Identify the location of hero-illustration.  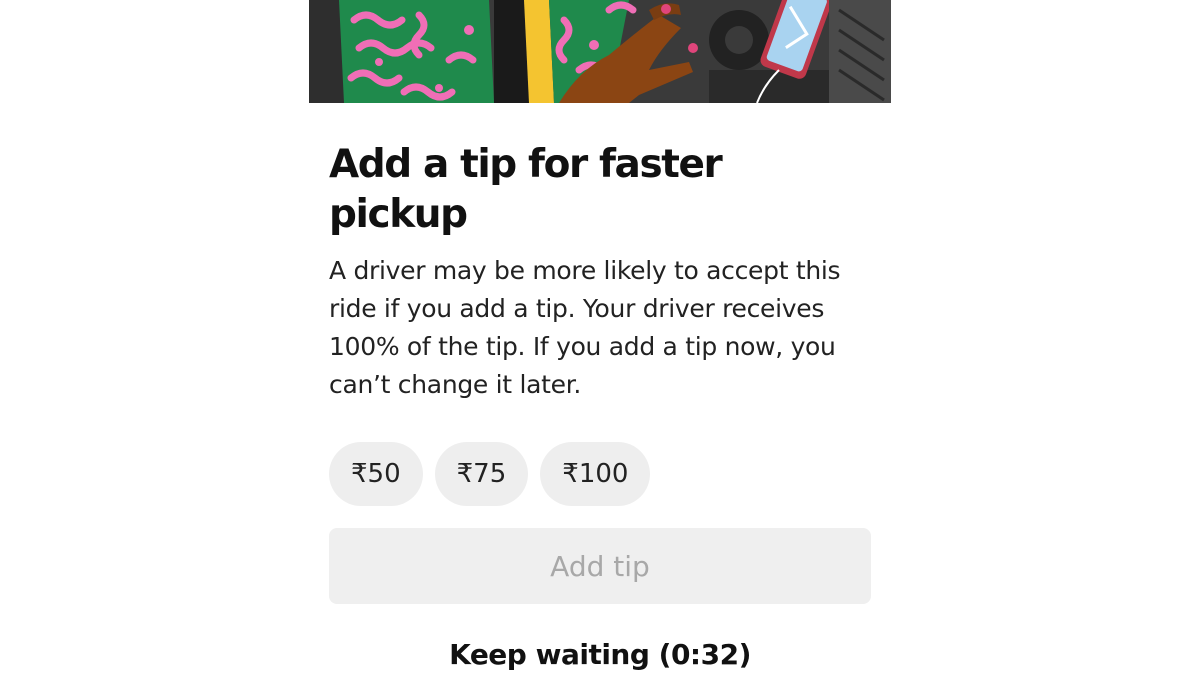
(600, 51).